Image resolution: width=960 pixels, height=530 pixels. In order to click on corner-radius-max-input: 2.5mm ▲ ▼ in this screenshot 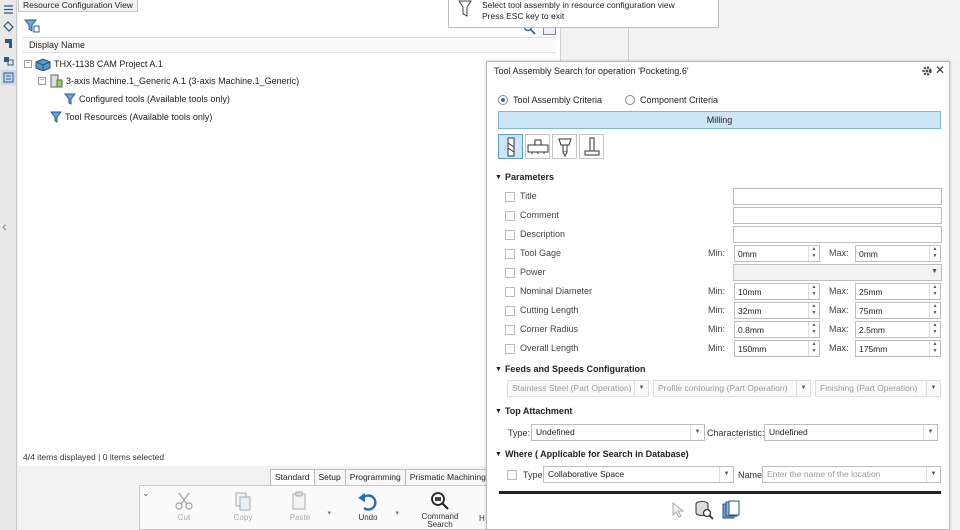, I will do `click(898, 329)`.